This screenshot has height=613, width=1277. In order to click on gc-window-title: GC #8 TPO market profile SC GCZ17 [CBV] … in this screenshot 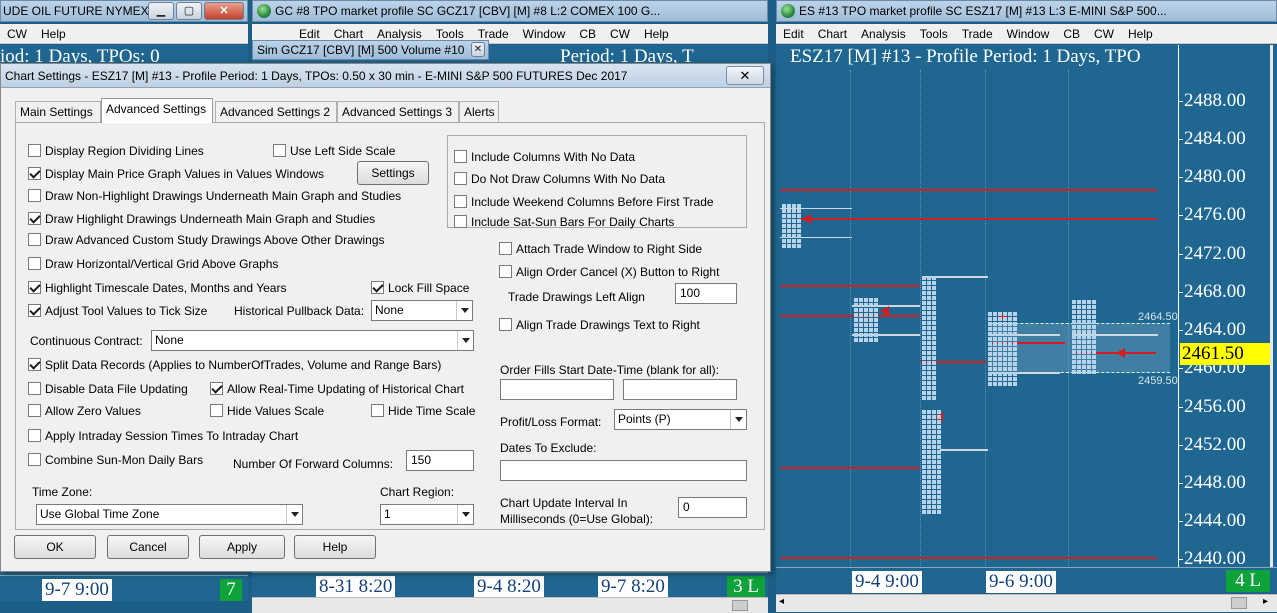, I will do `click(468, 11)`.